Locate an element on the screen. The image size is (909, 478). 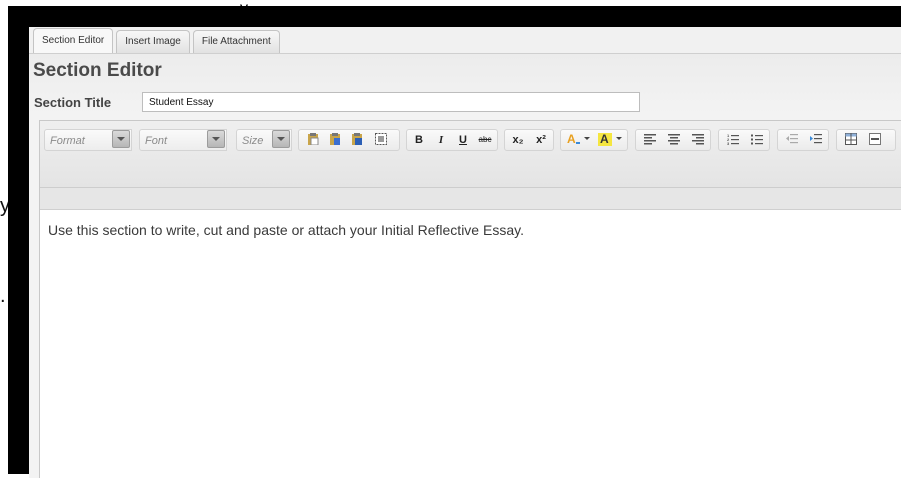
alignment-group is located at coordinates (673, 140).